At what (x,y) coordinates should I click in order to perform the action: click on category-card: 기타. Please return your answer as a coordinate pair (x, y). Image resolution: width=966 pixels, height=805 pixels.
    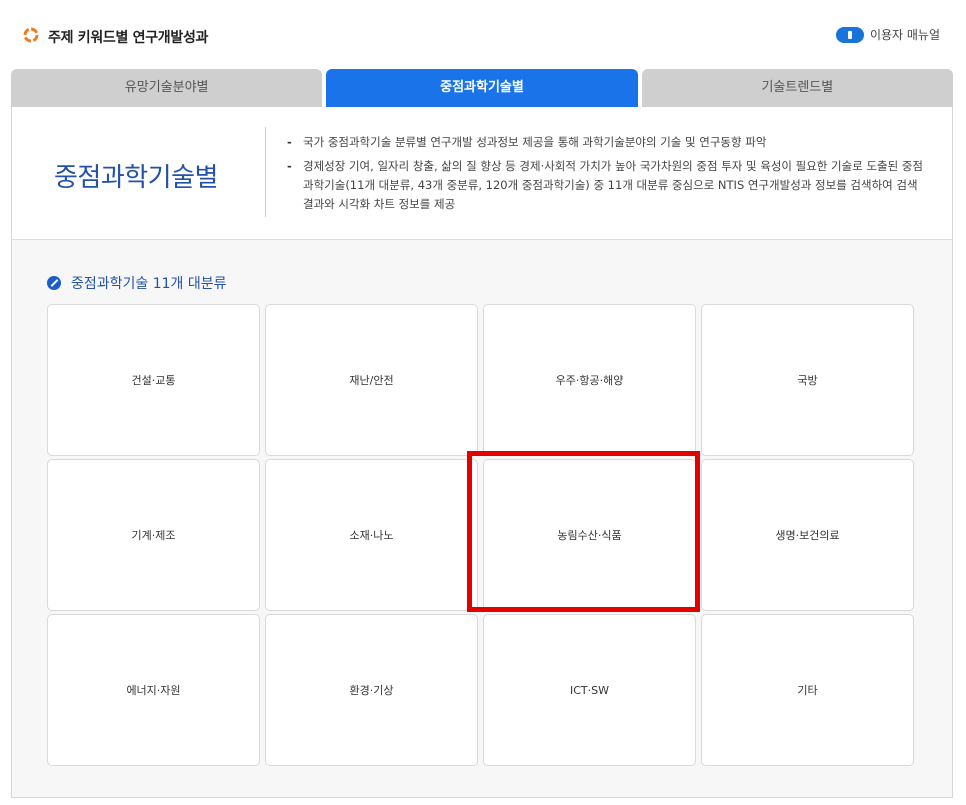
    Looking at the image, I should click on (807, 690).